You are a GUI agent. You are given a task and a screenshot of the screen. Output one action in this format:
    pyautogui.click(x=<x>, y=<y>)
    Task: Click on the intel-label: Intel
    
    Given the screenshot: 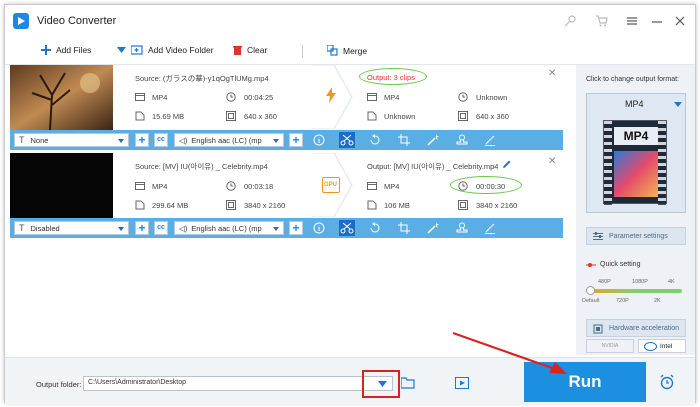 What is the action you would take?
    pyautogui.click(x=666, y=346)
    